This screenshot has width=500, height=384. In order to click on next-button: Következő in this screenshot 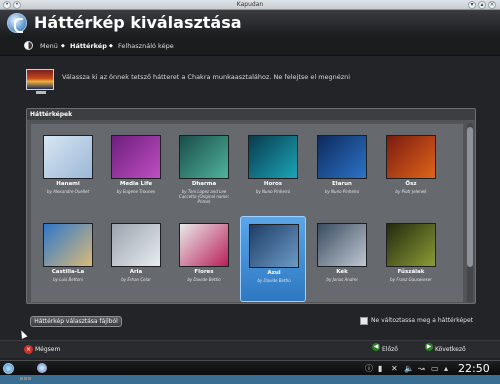, I will do `click(450, 349)`.